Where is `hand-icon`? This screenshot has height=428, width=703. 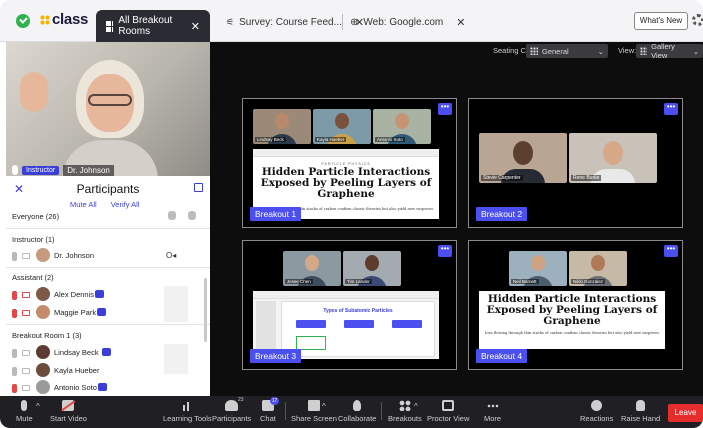 hand-icon is located at coordinates (192, 215).